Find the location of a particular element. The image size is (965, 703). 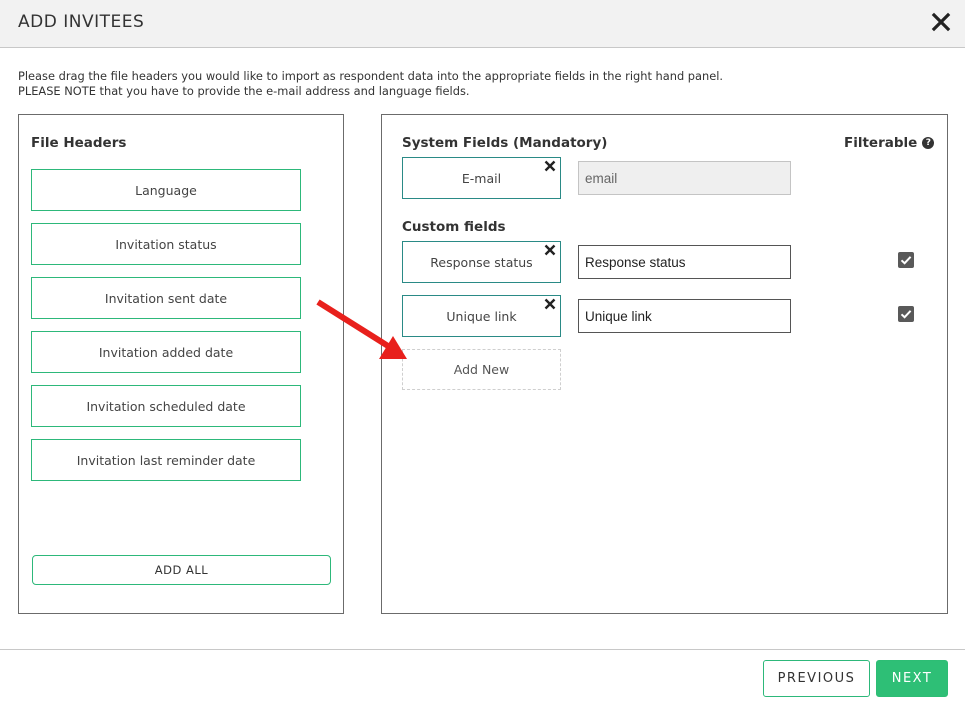

filterable-checkbox-unique-link is located at coordinates (906, 314).